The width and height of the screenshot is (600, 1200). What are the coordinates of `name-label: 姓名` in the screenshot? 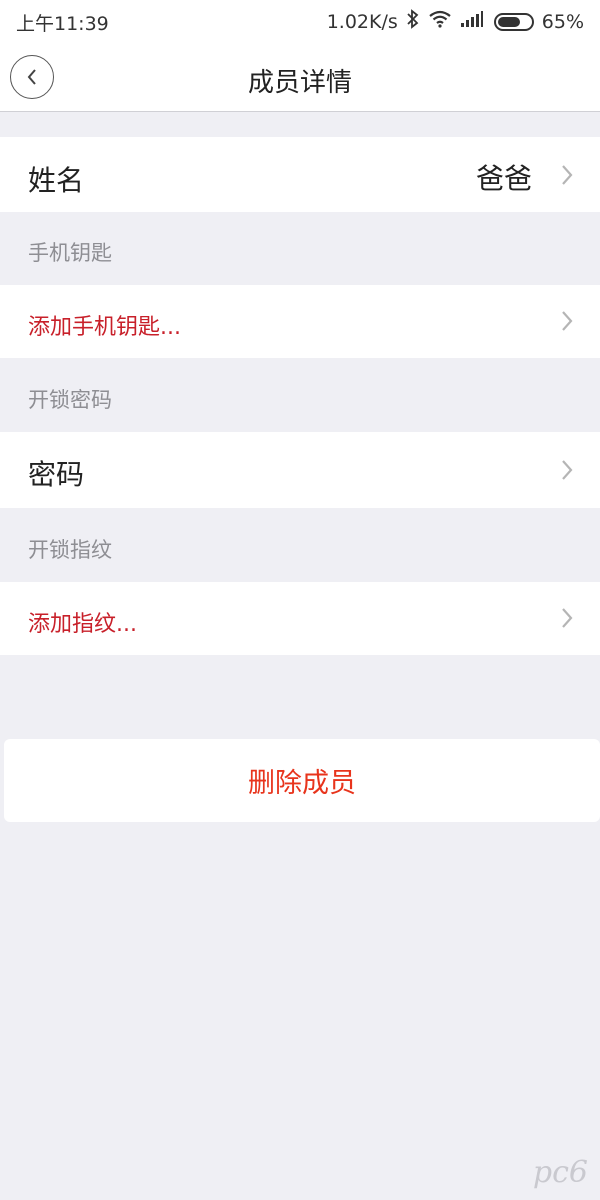 It's located at (56, 180).